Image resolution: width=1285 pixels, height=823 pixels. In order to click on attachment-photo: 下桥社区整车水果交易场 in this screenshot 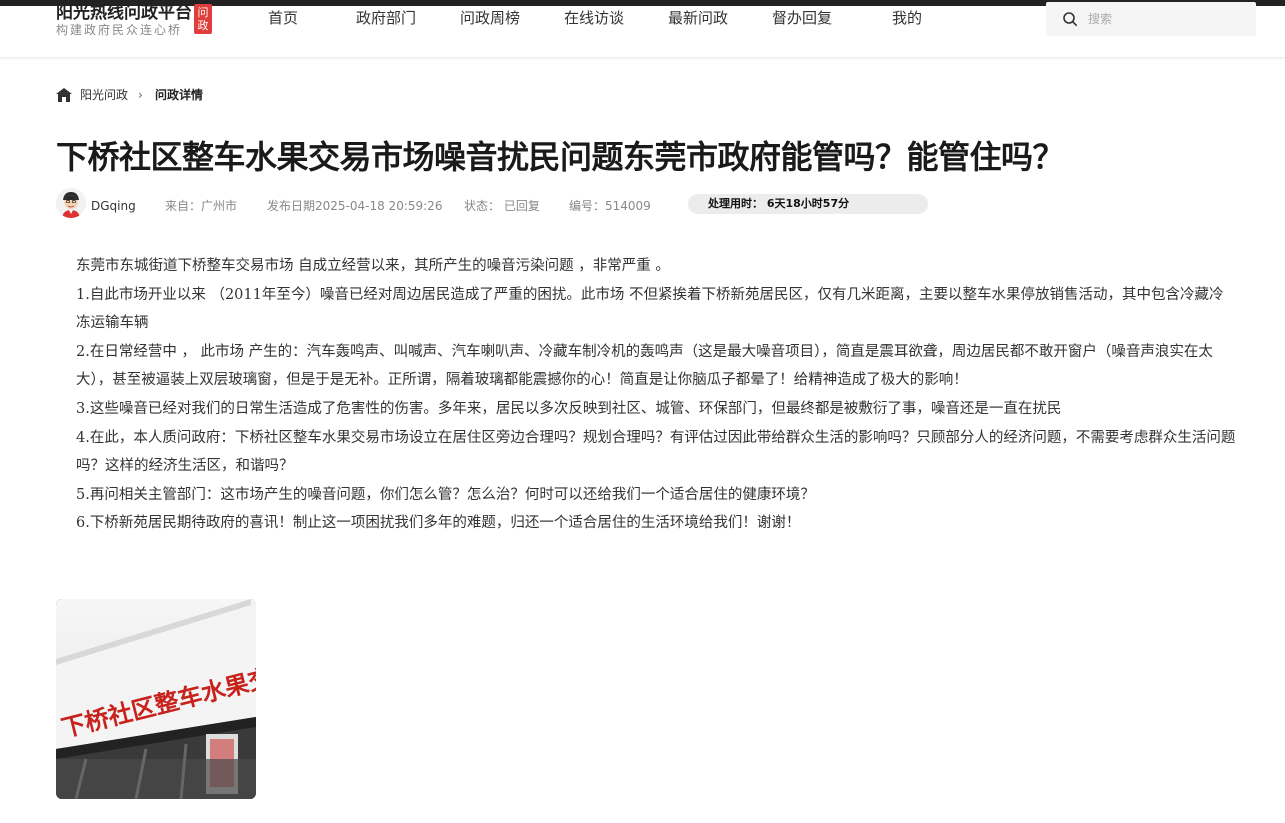, I will do `click(156, 699)`.